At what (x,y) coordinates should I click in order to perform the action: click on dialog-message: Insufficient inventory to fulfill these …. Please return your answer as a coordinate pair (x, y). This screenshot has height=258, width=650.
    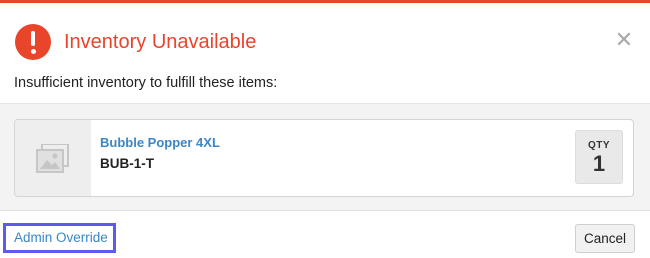
    Looking at the image, I should click on (146, 83).